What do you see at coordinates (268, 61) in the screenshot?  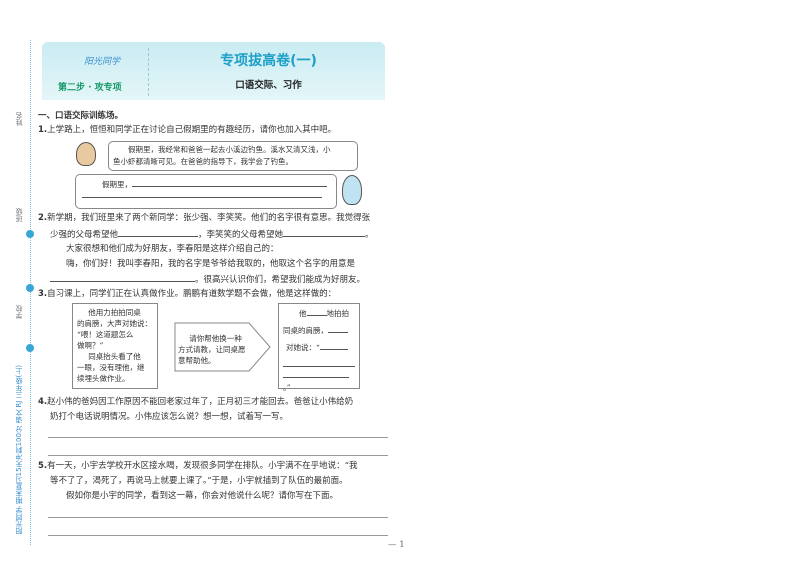 I see `page-title: 专项拔高卷(一)` at bounding box center [268, 61].